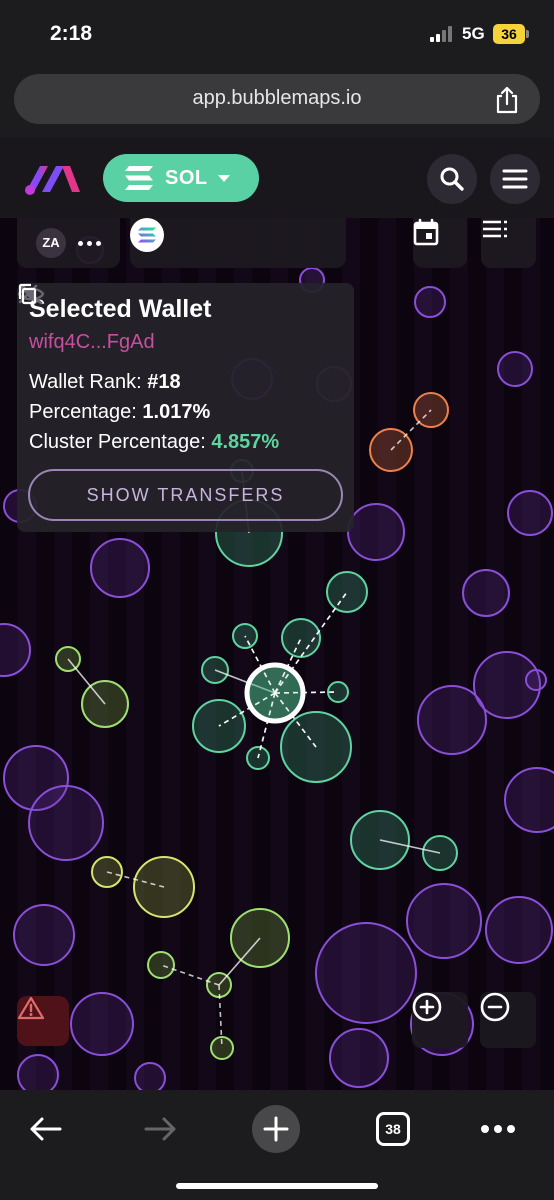 This screenshot has width=554, height=1200. Describe the element at coordinates (238, 243) in the screenshot. I see `map-tools` at that location.